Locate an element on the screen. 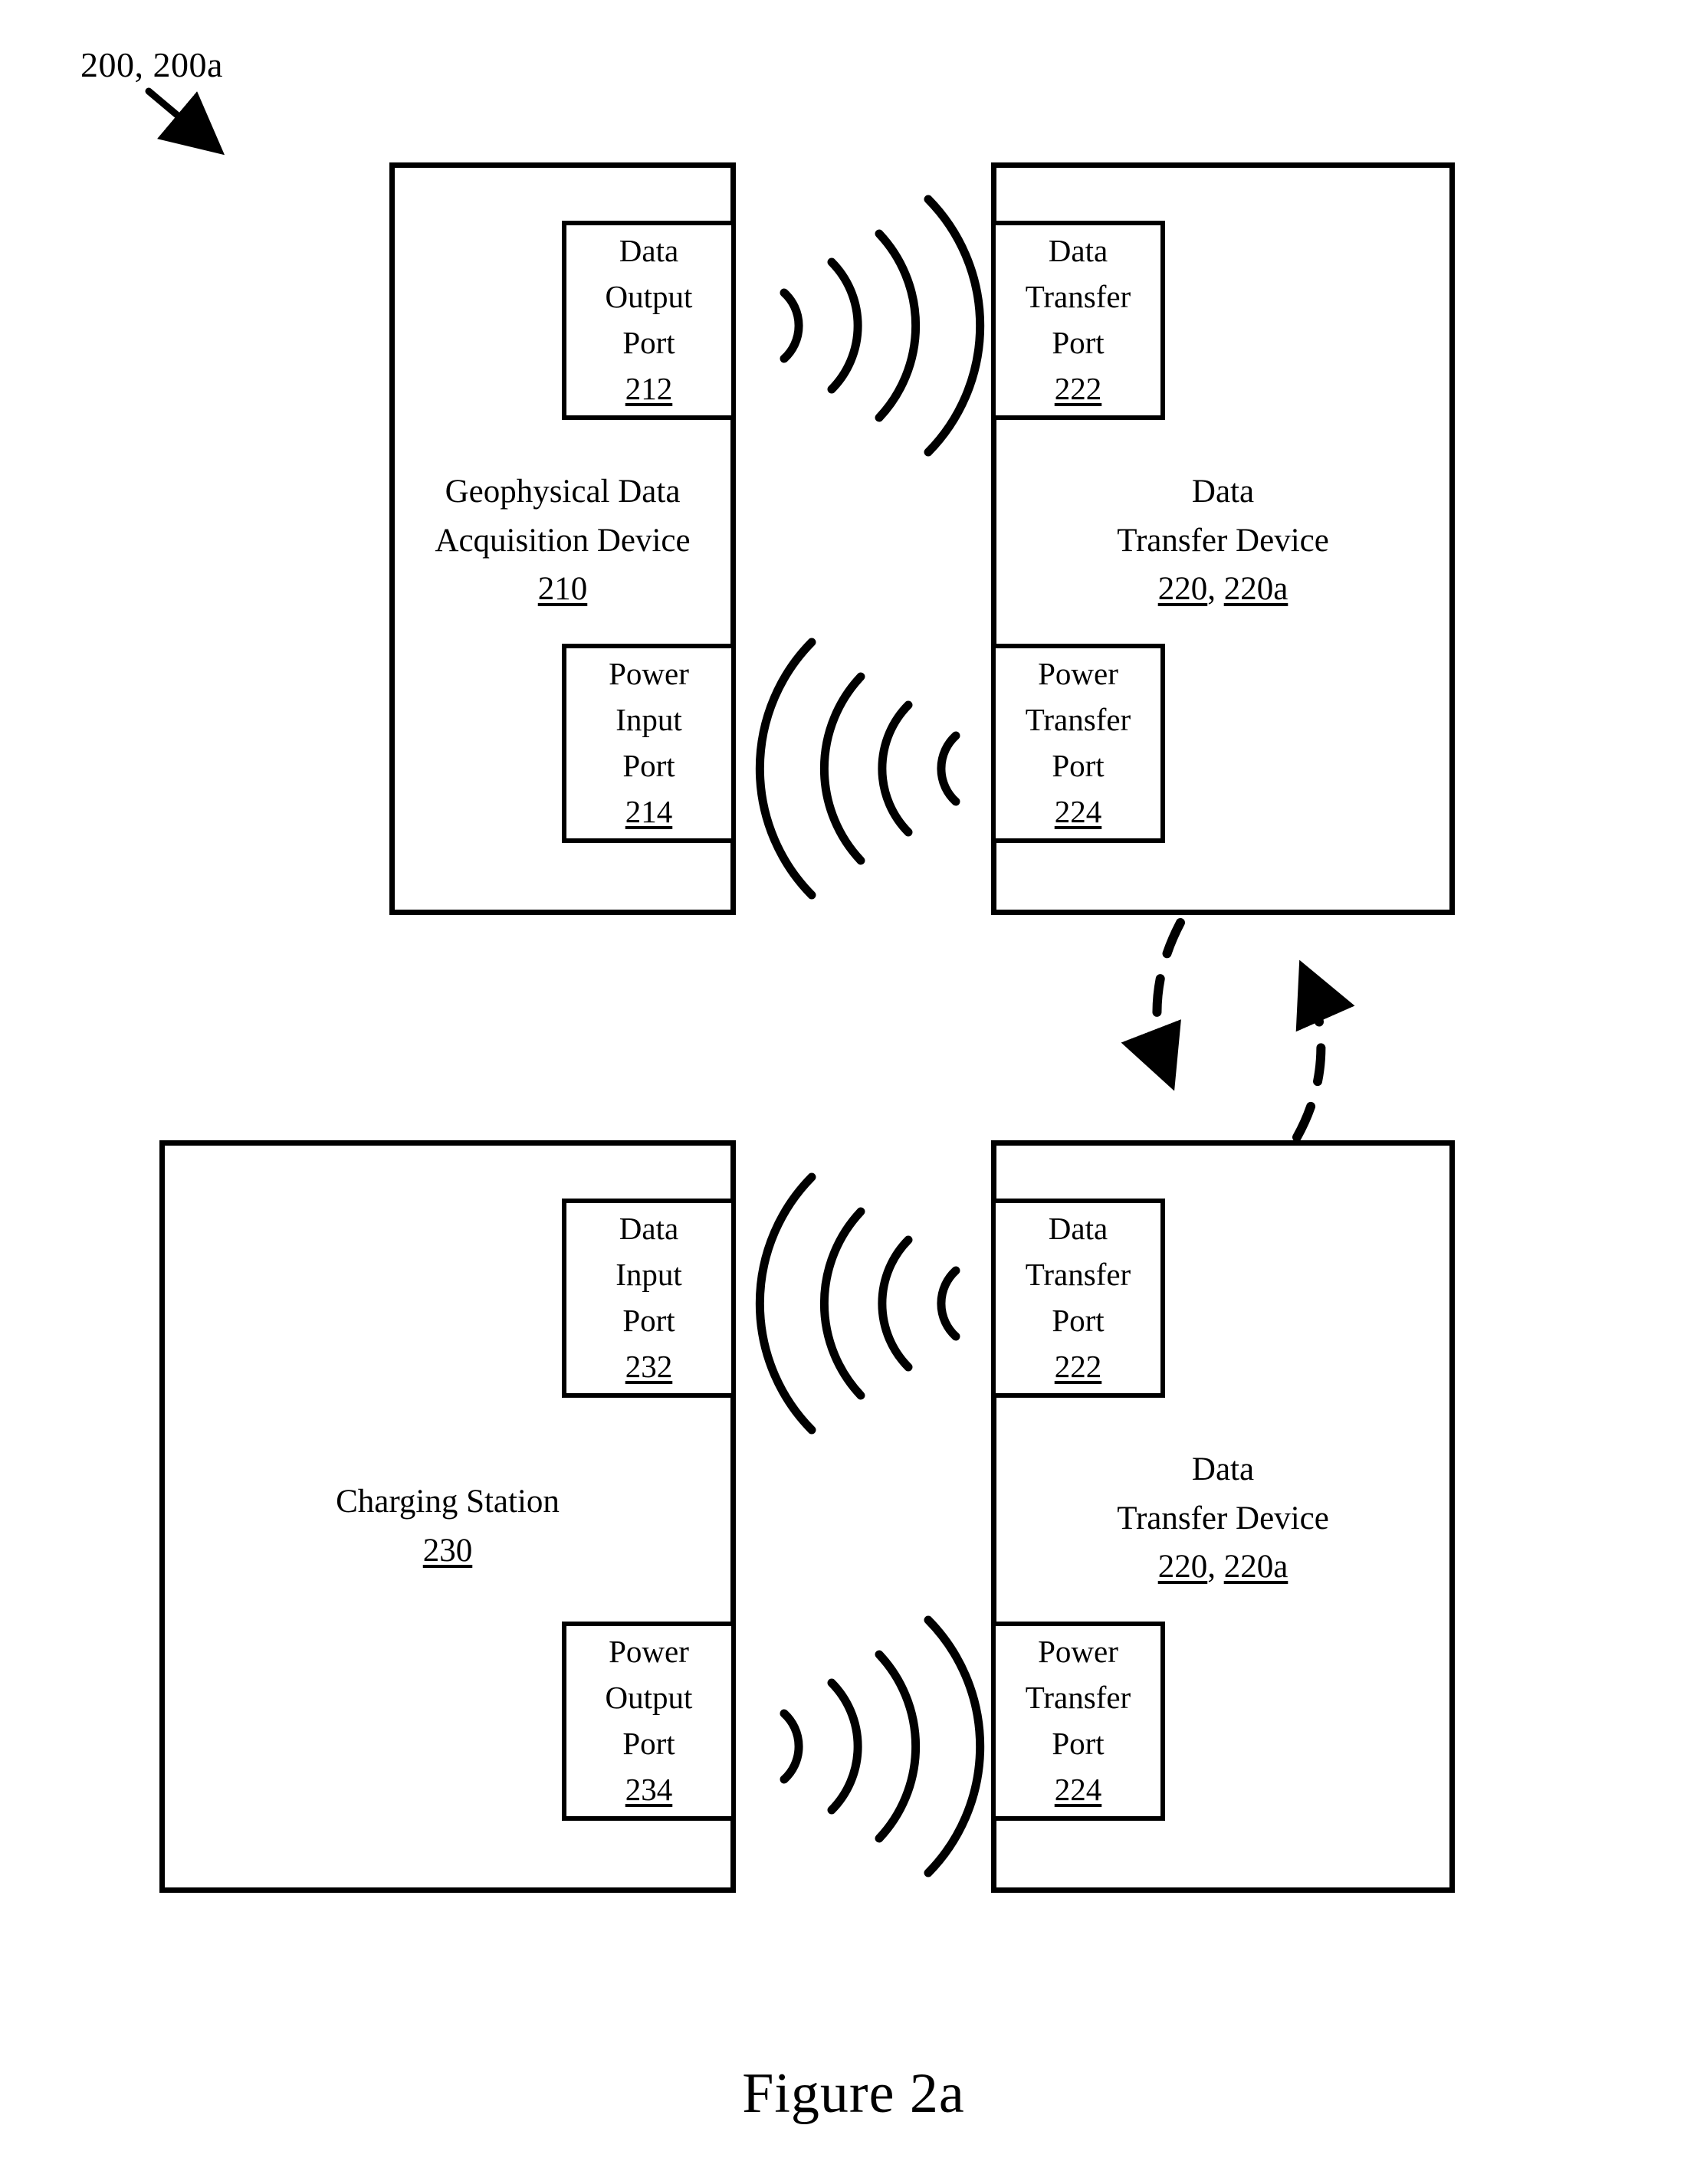 The width and height of the screenshot is (1707, 2184). power-signal-arcs-top-icon is located at coordinates (870, 757).